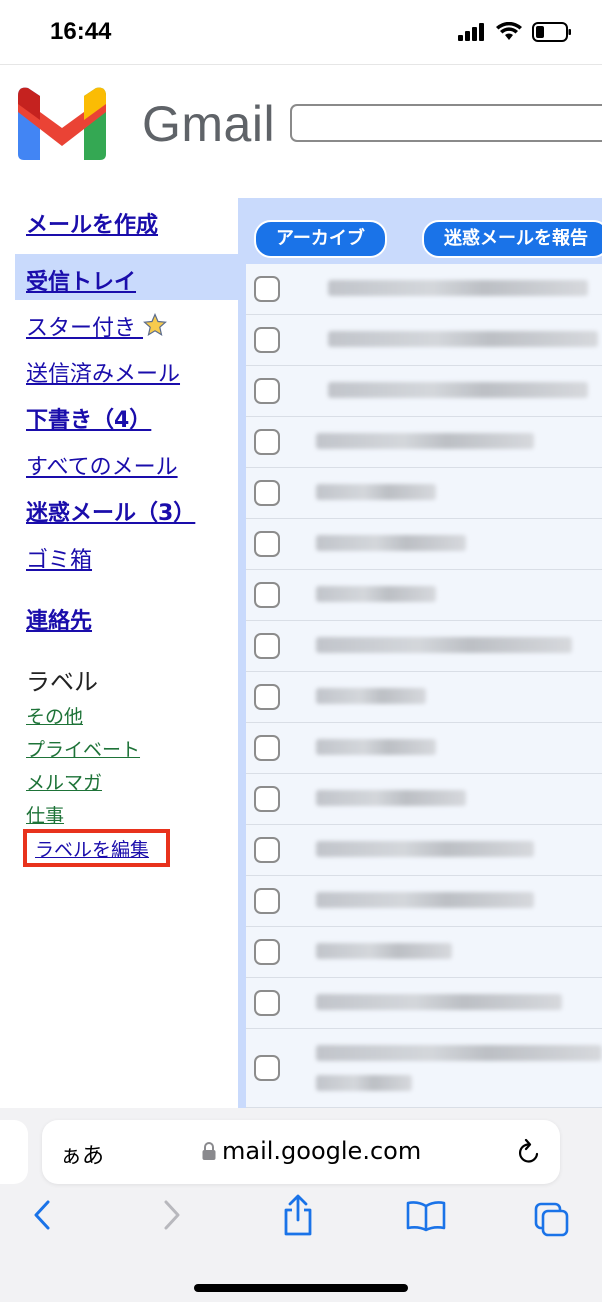 Image resolution: width=602 pixels, height=1302 pixels. I want to click on sidebar-item-spam: 迷惑メール（3）, so click(110, 511).